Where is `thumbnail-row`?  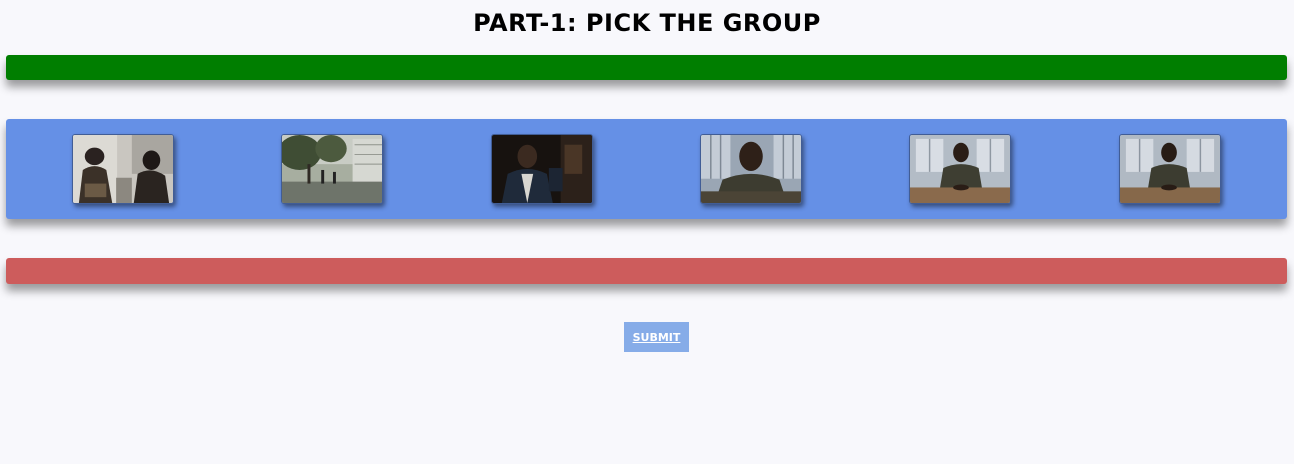 thumbnail-row is located at coordinates (646, 169).